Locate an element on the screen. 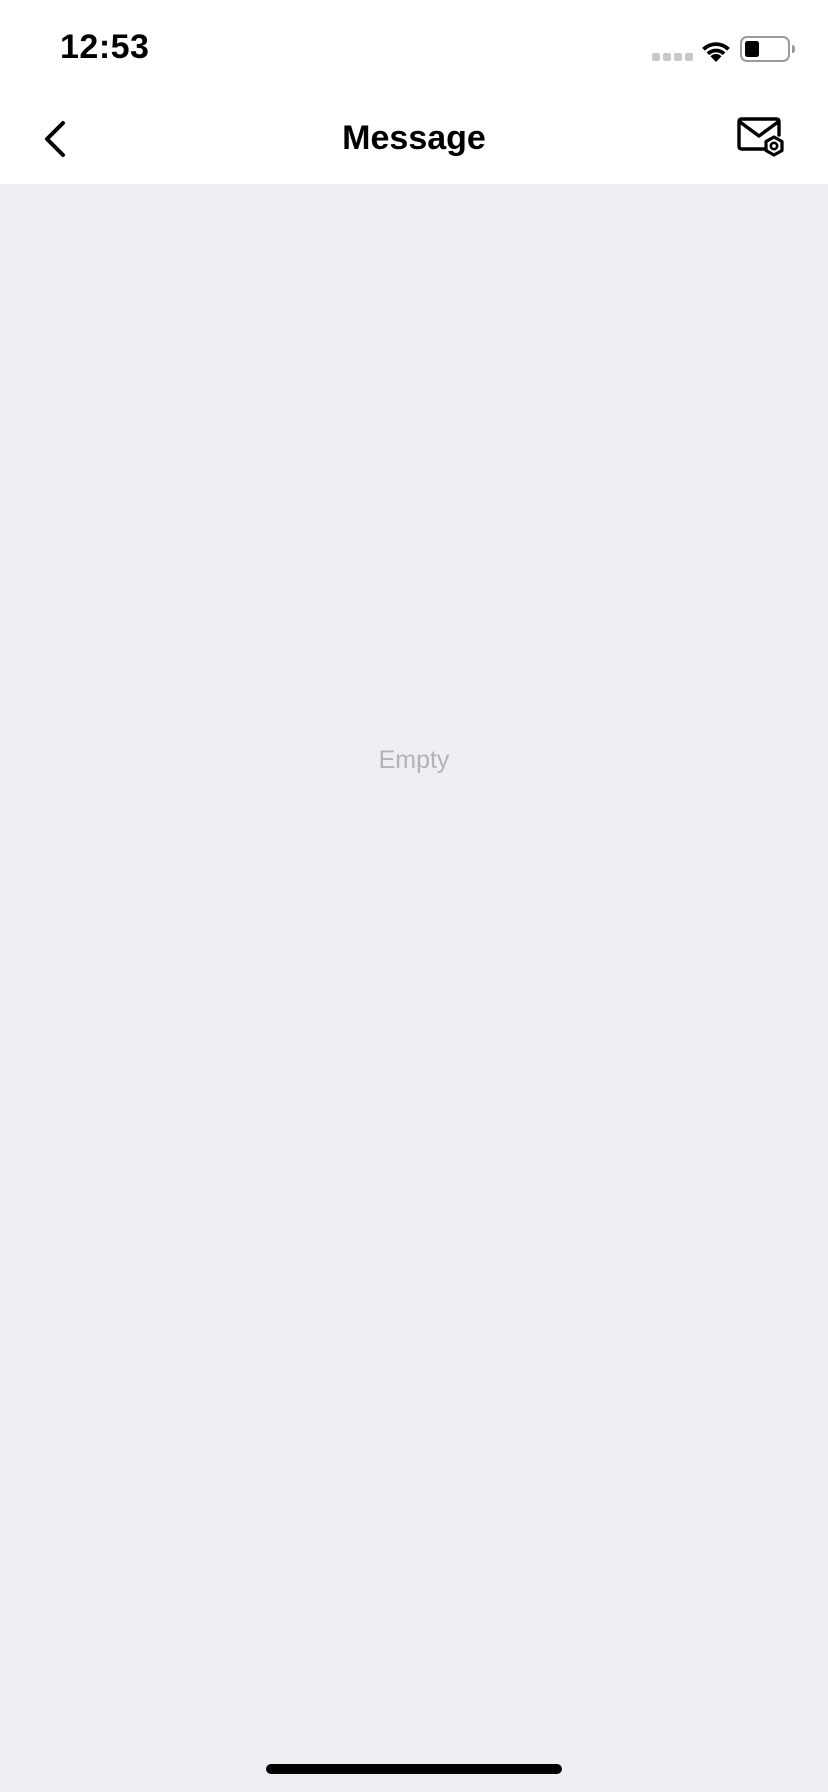  empty-state-label: Empty is located at coordinates (414, 760).